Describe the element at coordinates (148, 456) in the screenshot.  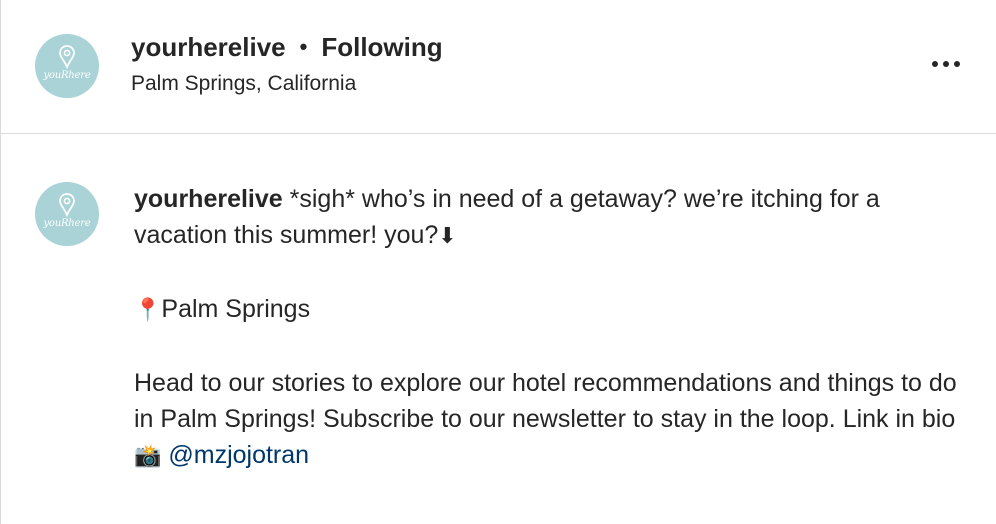
I see `camera-flash-icon: 📸` at that location.